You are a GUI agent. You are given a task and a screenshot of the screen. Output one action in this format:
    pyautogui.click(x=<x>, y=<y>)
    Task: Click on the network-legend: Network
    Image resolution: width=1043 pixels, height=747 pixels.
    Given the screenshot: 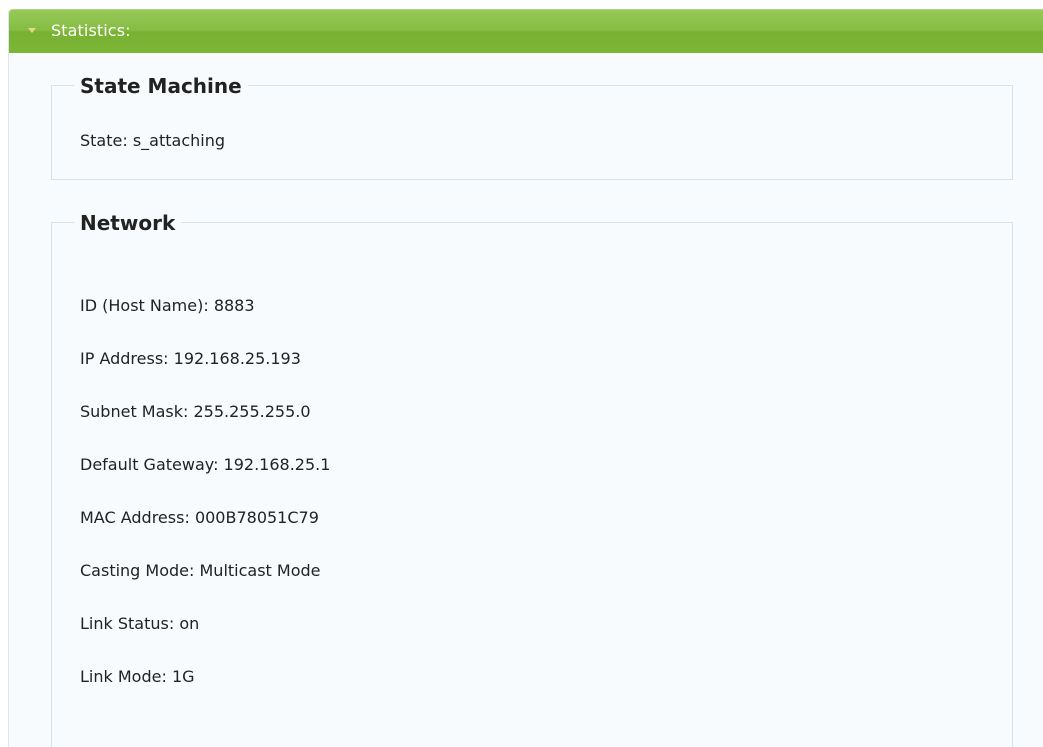 What is the action you would take?
    pyautogui.click(x=128, y=223)
    